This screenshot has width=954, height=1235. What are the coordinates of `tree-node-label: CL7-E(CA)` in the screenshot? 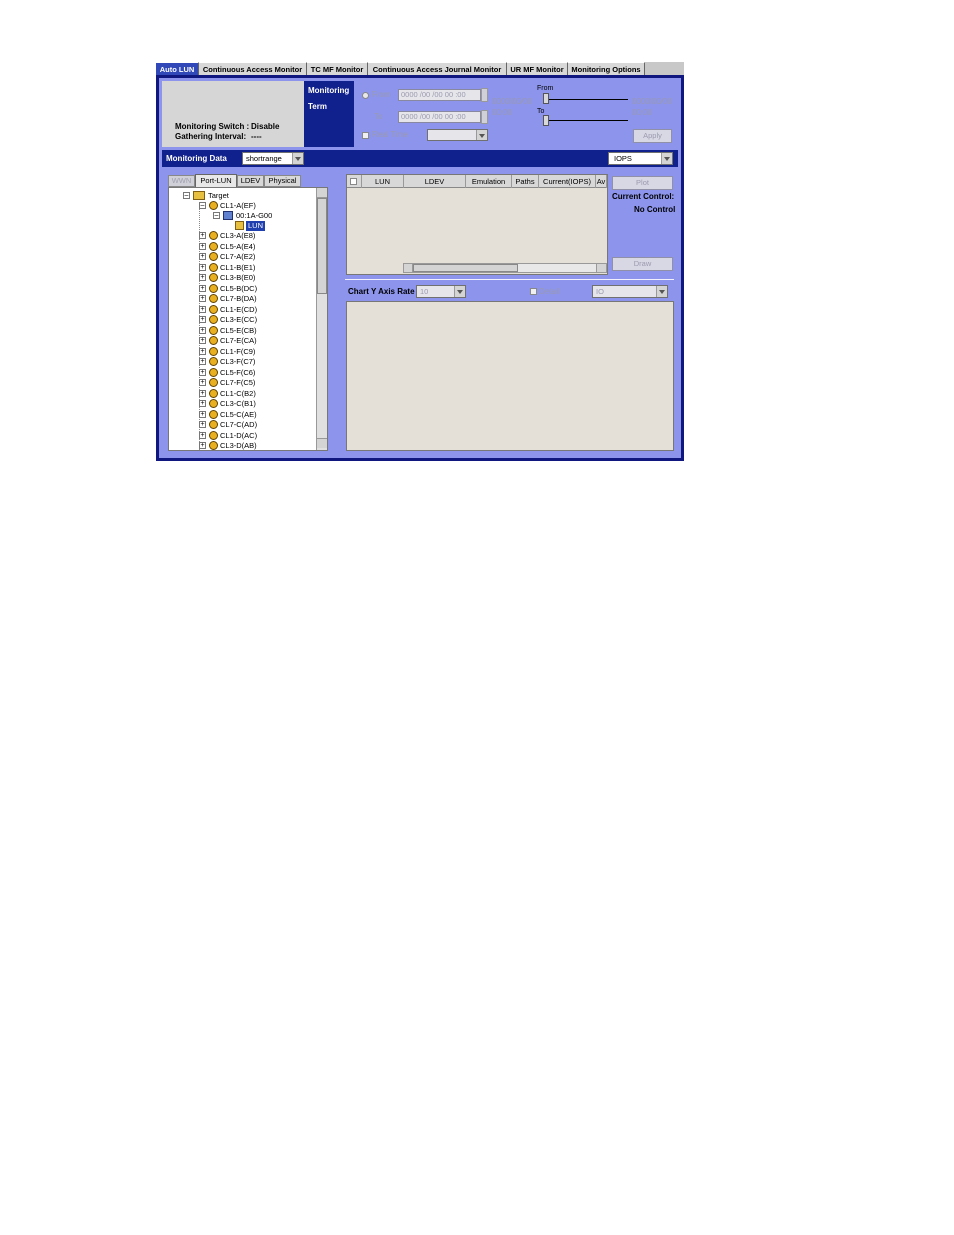 It's located at (238, 340).